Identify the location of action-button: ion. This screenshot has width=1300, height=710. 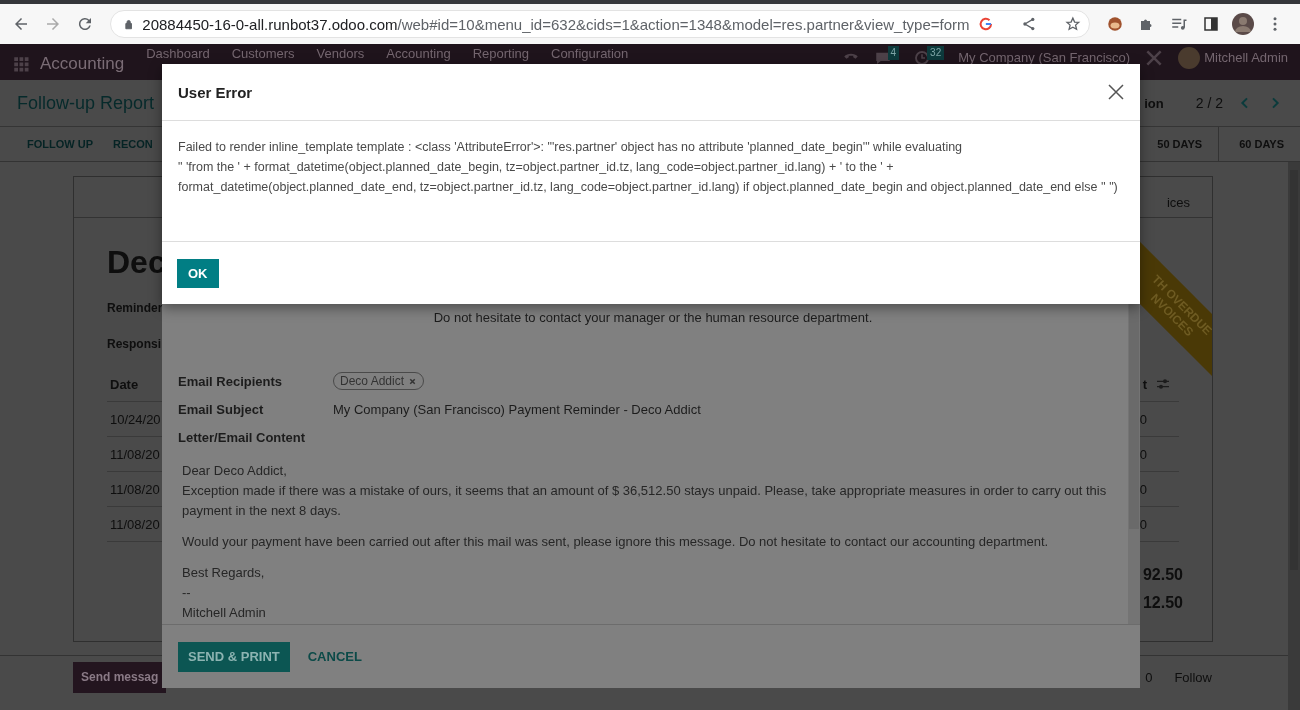
(1154, 103).